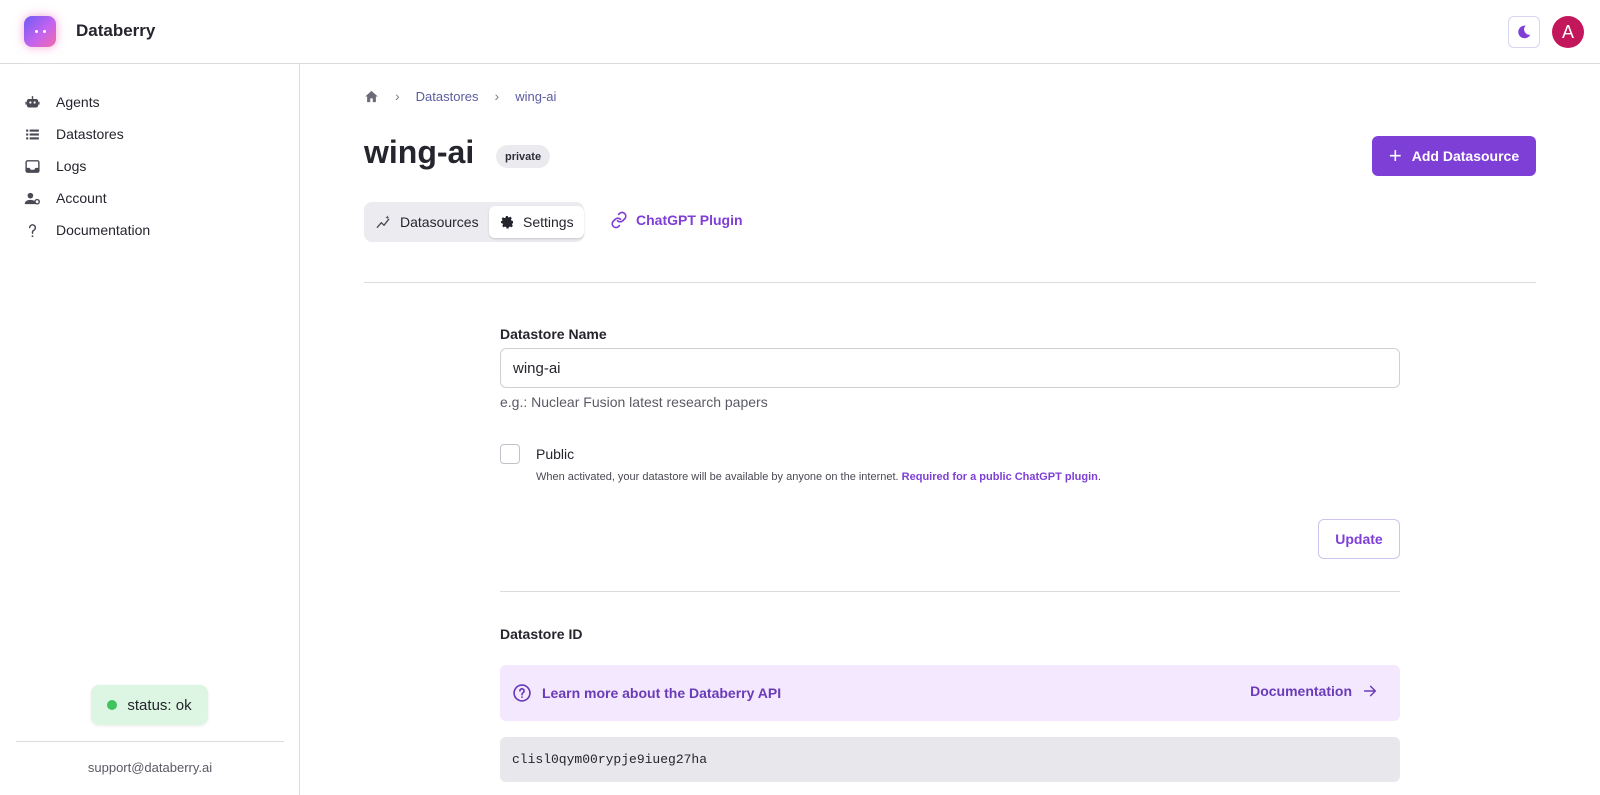 This screenshot has height=795, width=1600. I want to click on sidebar-item-logs: Logs, so click(55, 166).